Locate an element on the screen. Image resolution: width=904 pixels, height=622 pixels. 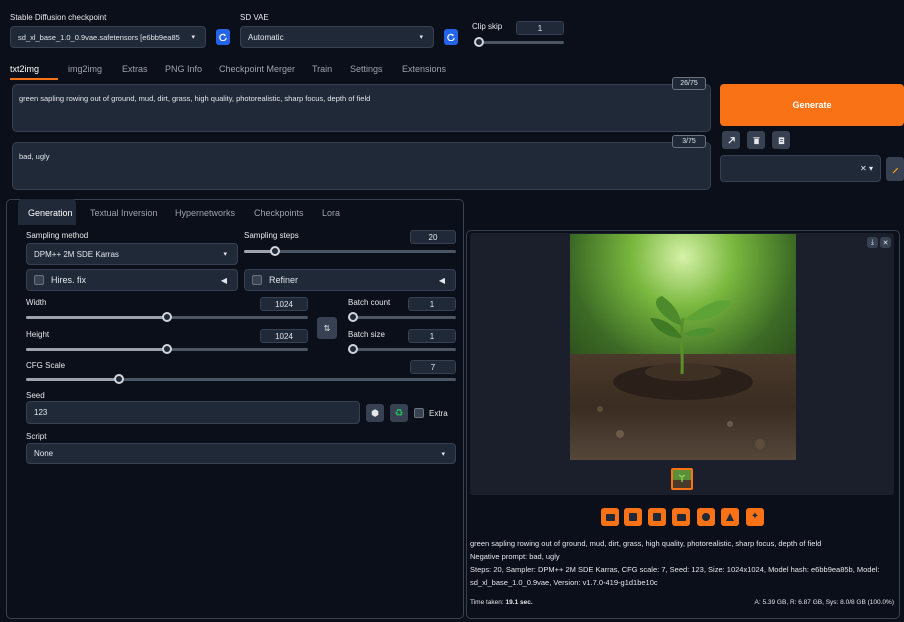
send-to-img2img-button is located at coordinates (681, 517).